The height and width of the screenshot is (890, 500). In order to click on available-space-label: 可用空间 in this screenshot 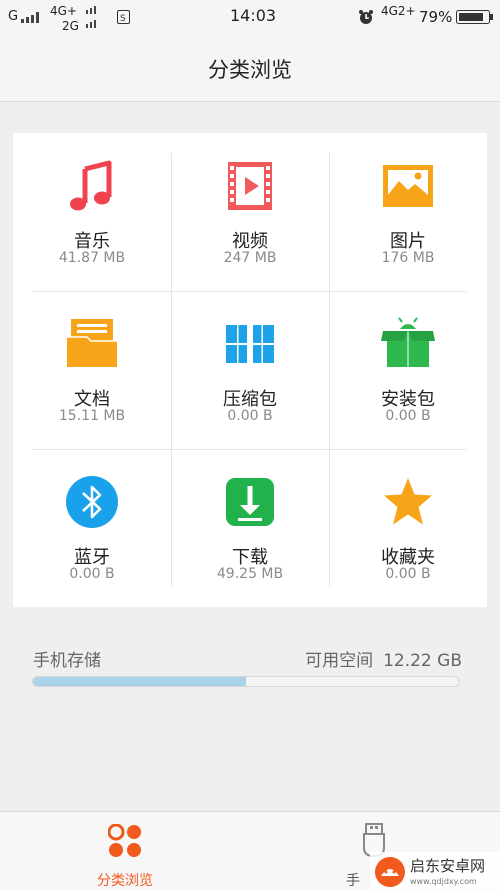, I will do `click(339, 661)`.